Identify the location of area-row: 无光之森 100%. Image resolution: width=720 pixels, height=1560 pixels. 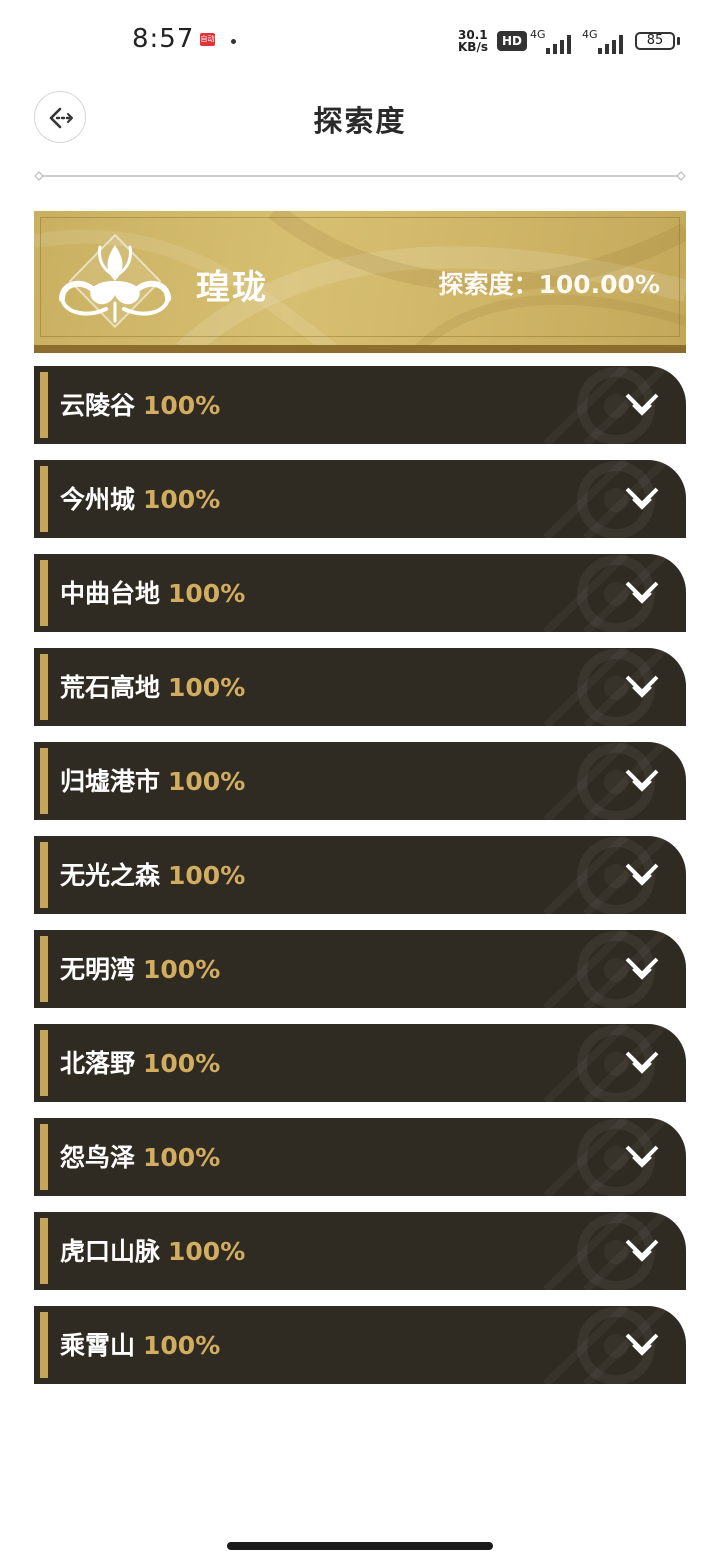
(360, 875).